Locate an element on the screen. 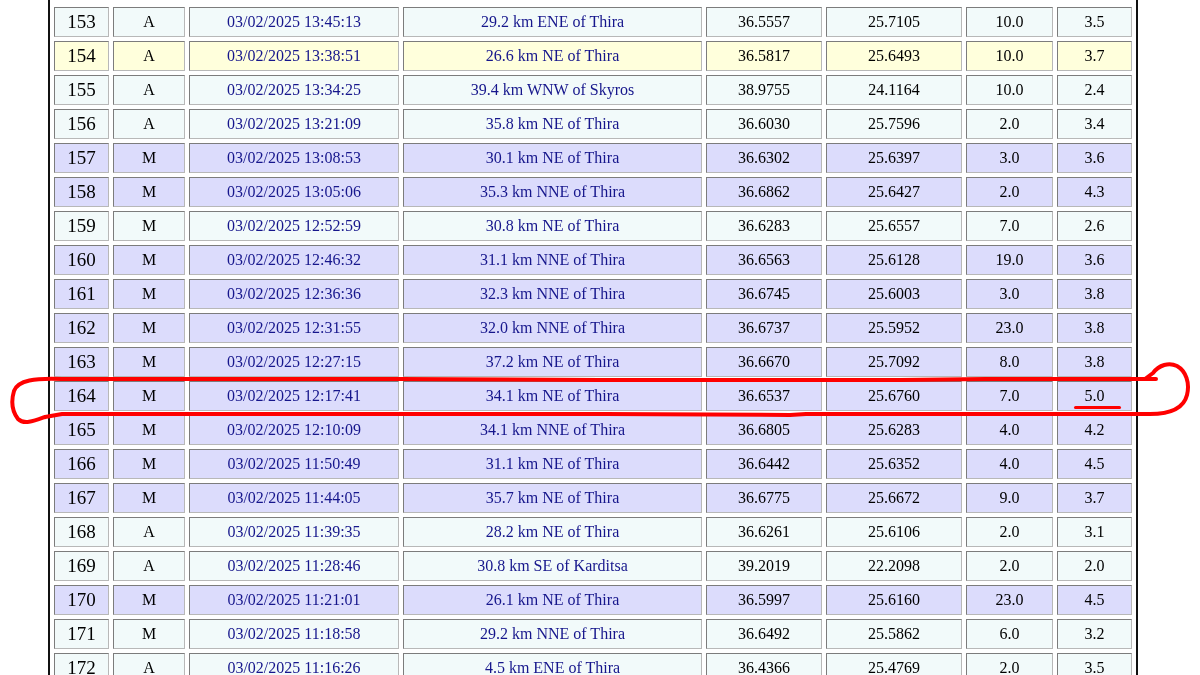 The width and height of the screenshot is (1200, 675). table-cell: 36.6862 is located at coordinates (764, 192).